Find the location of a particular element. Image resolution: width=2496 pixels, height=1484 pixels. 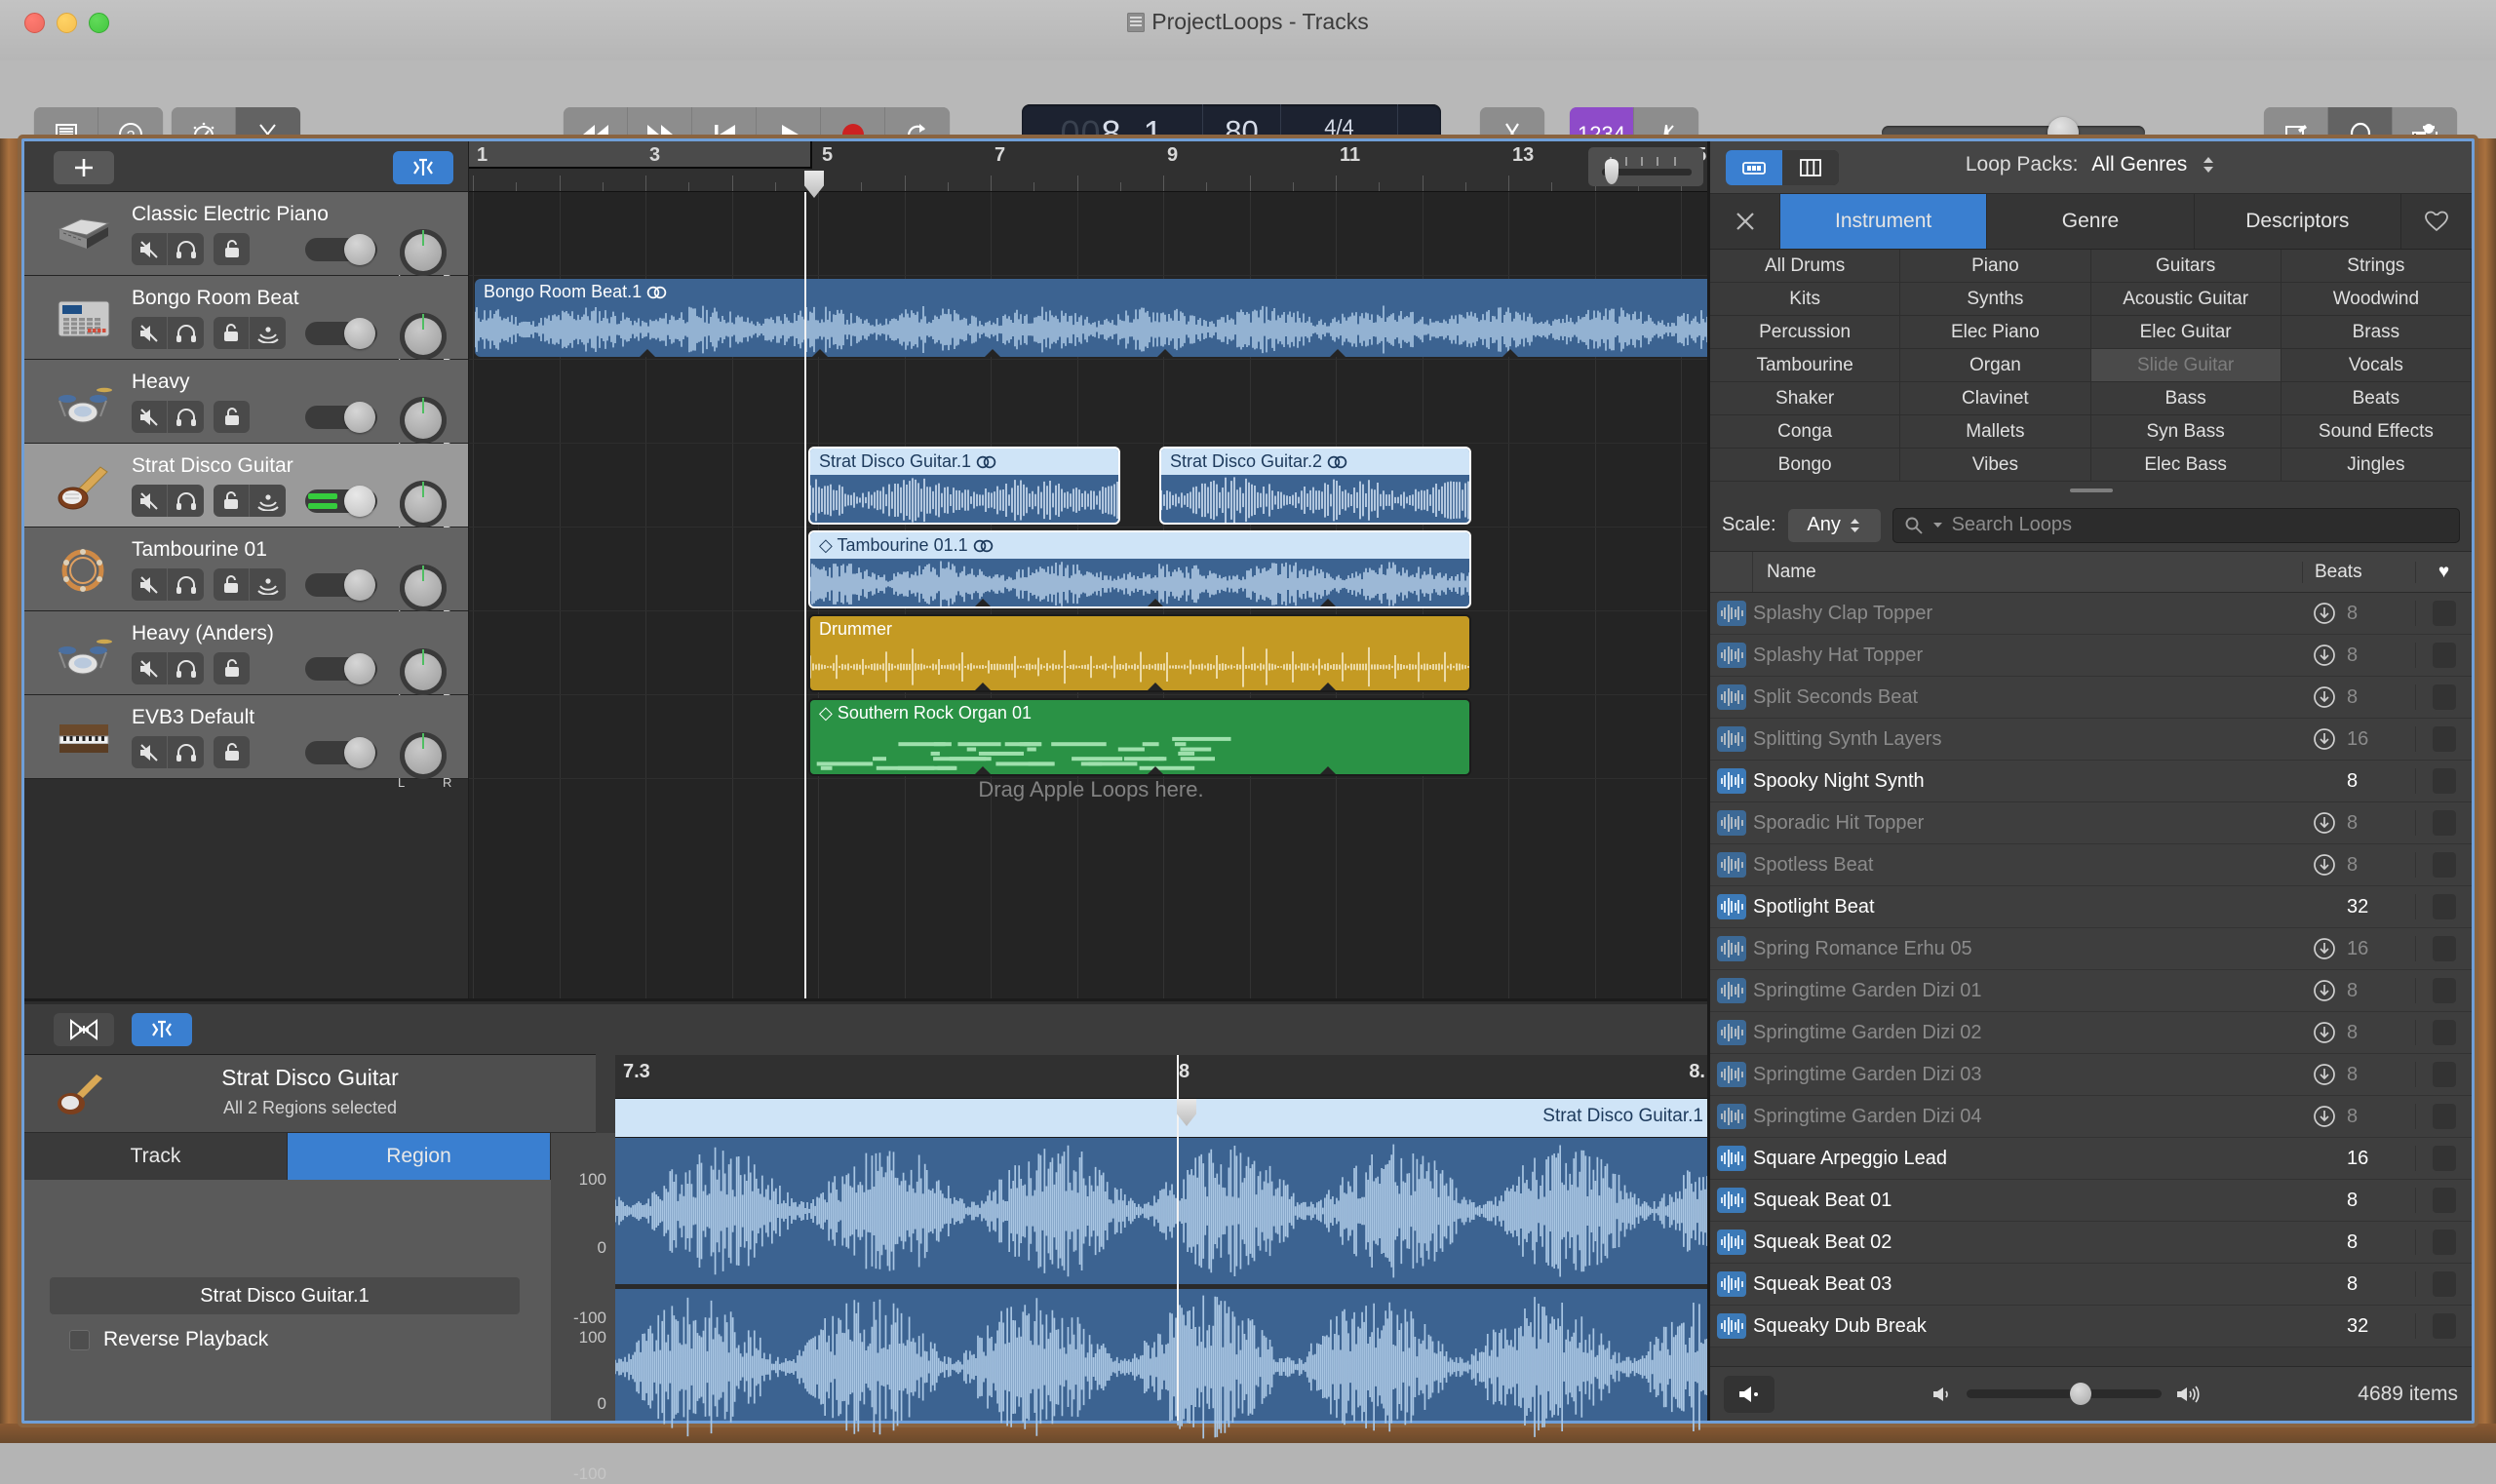

loop-category-guitars: Guitars is located at coordinates (2186, 266).